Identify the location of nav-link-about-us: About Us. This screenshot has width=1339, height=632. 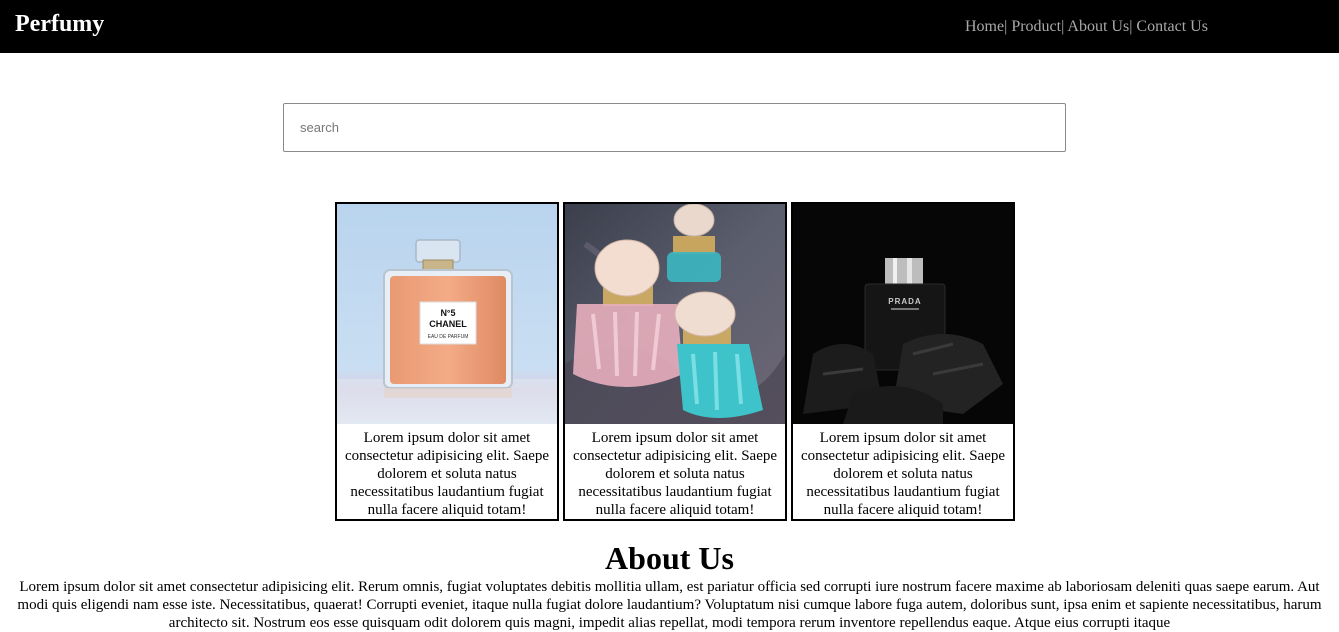
(1098, 26).